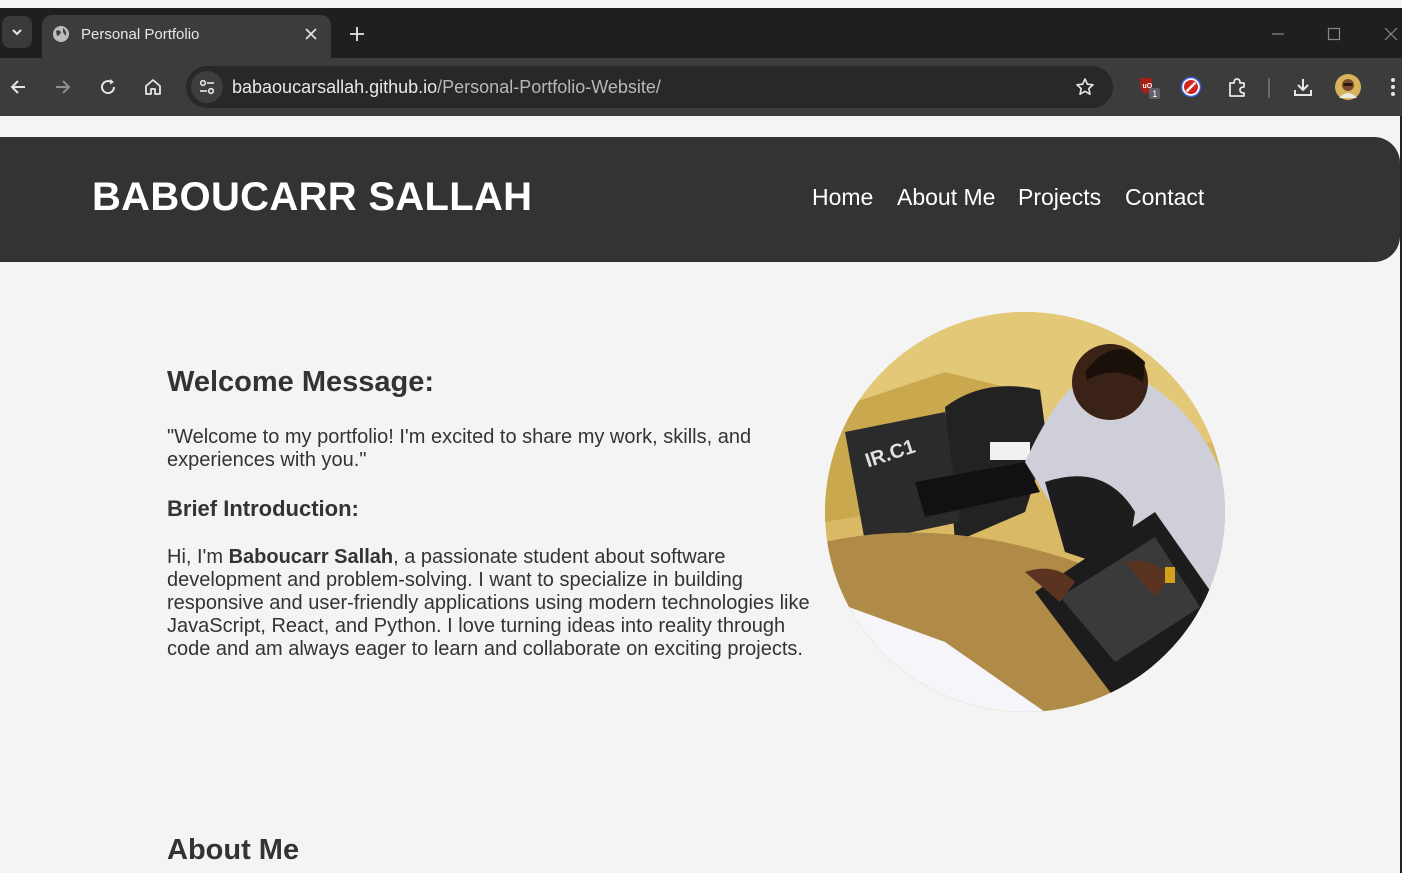 The height and width of the screenshot is (873, 1402). I want to click on globe-icon, so click(61, 34).